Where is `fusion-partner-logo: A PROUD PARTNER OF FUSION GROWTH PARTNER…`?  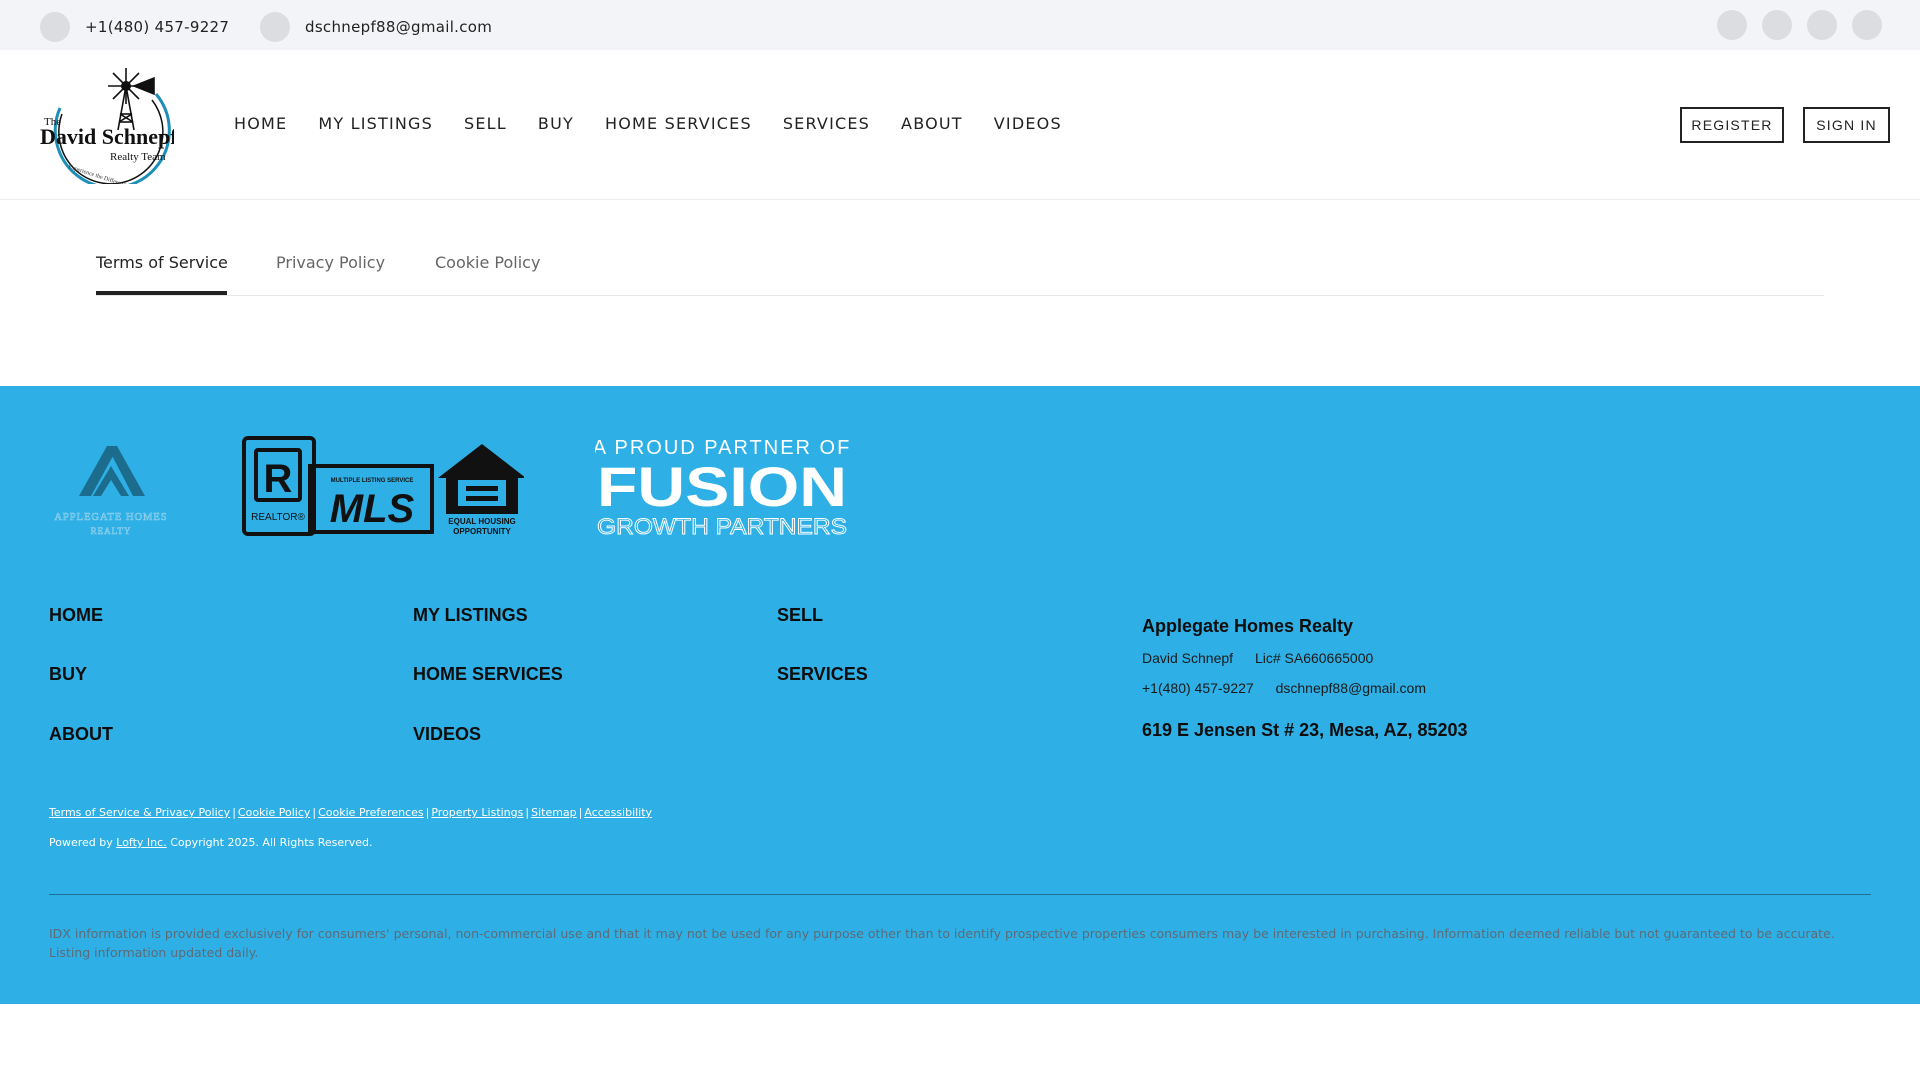 fusion-partner-logo: A PROUD PARTNER OF FUSION GROWTH PARTNER… is located at coordinates (721, 487).